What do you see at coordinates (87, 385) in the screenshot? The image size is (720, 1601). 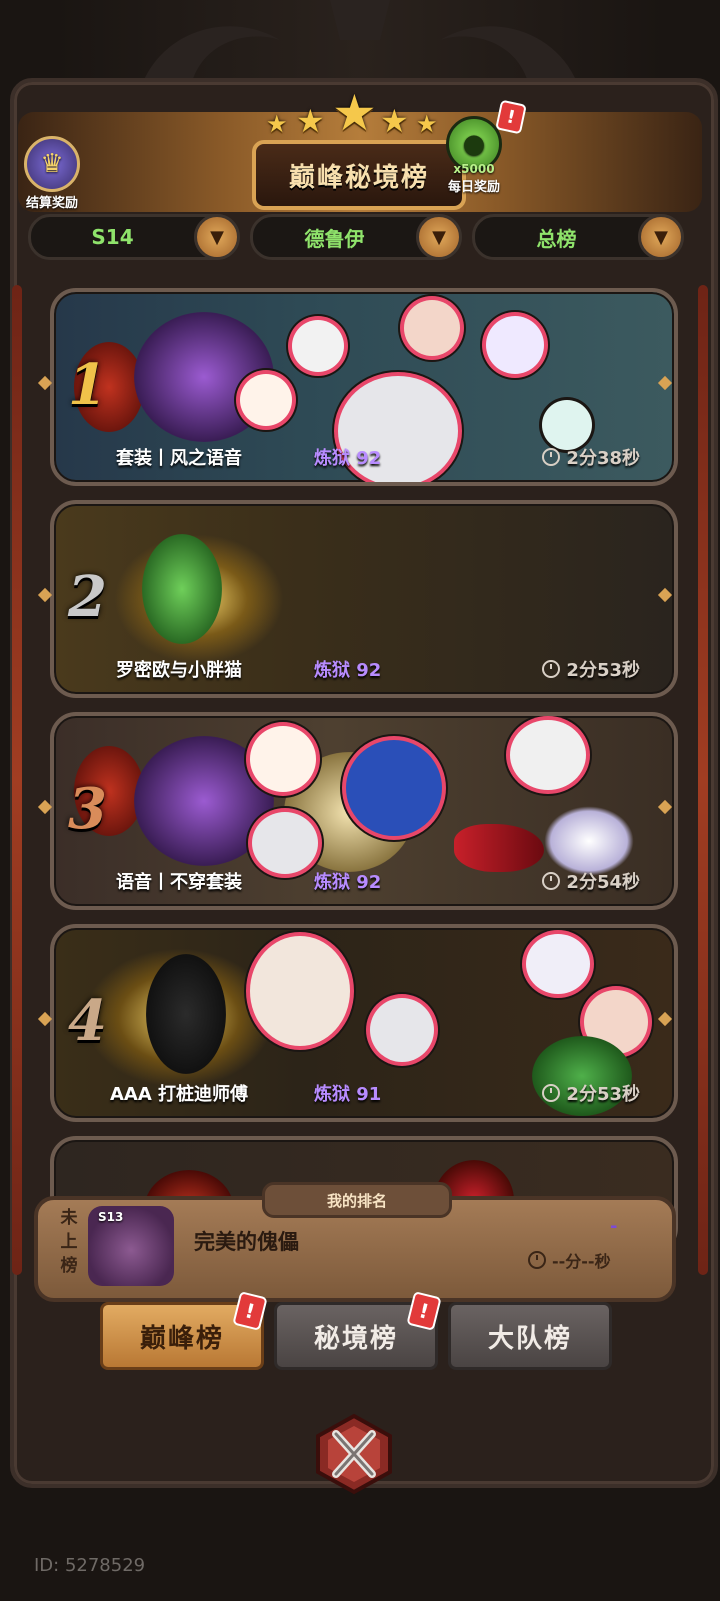 I see `rank-number: 1` at bounding box center [87, 385].